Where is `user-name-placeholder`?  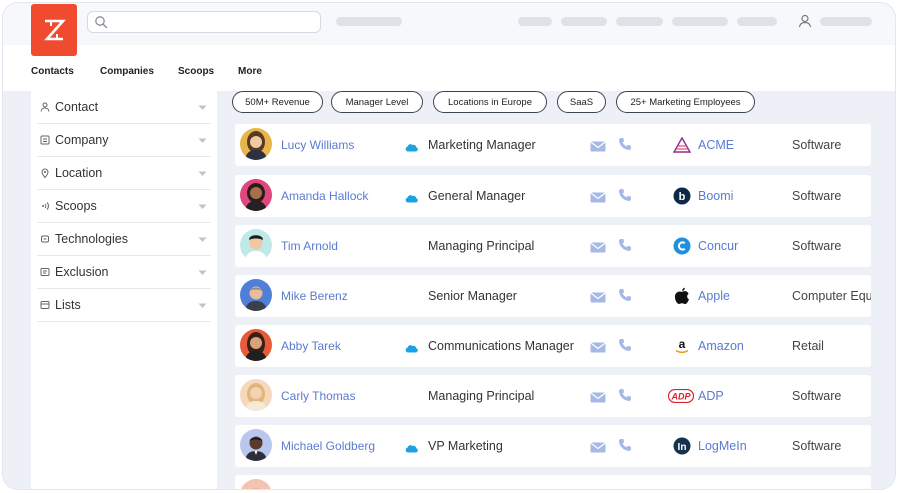 user-name-placeholder is located at coordinates (846, 21).